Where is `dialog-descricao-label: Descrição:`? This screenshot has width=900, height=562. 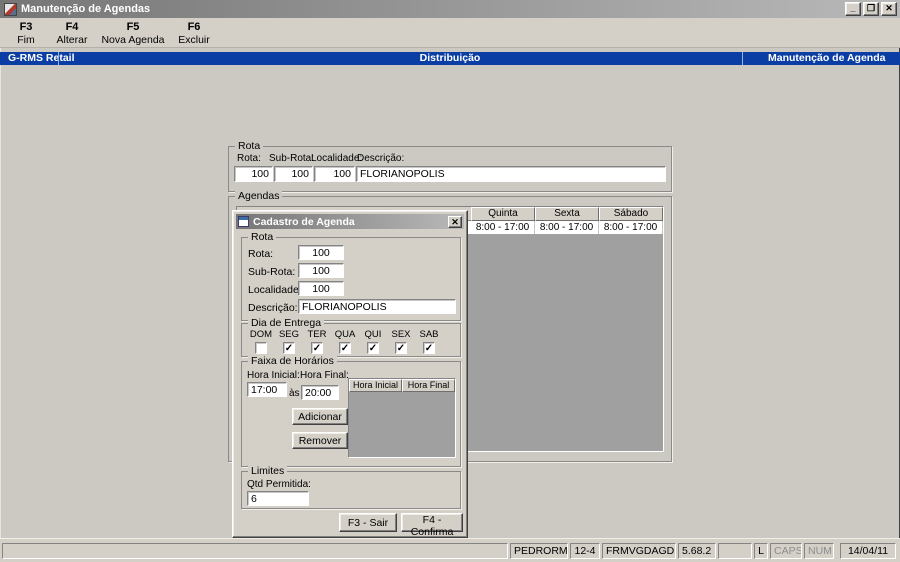
dialog-descricao-label: Descrição: is located at coordinates (273, 308).